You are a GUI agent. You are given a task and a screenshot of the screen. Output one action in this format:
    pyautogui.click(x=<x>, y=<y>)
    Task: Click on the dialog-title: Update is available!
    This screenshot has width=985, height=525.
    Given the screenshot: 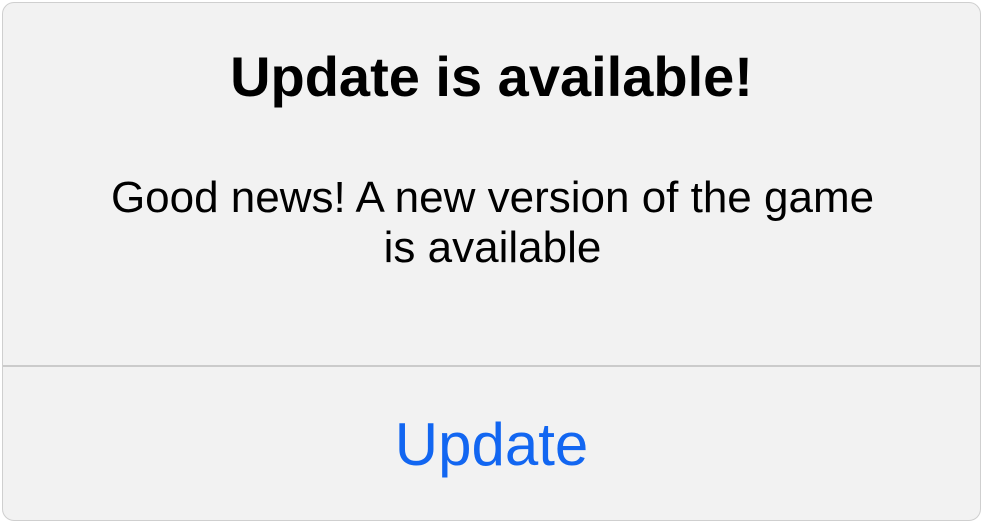 What is the action you would take?
    pyautogui.click(x=491, y=76)
    